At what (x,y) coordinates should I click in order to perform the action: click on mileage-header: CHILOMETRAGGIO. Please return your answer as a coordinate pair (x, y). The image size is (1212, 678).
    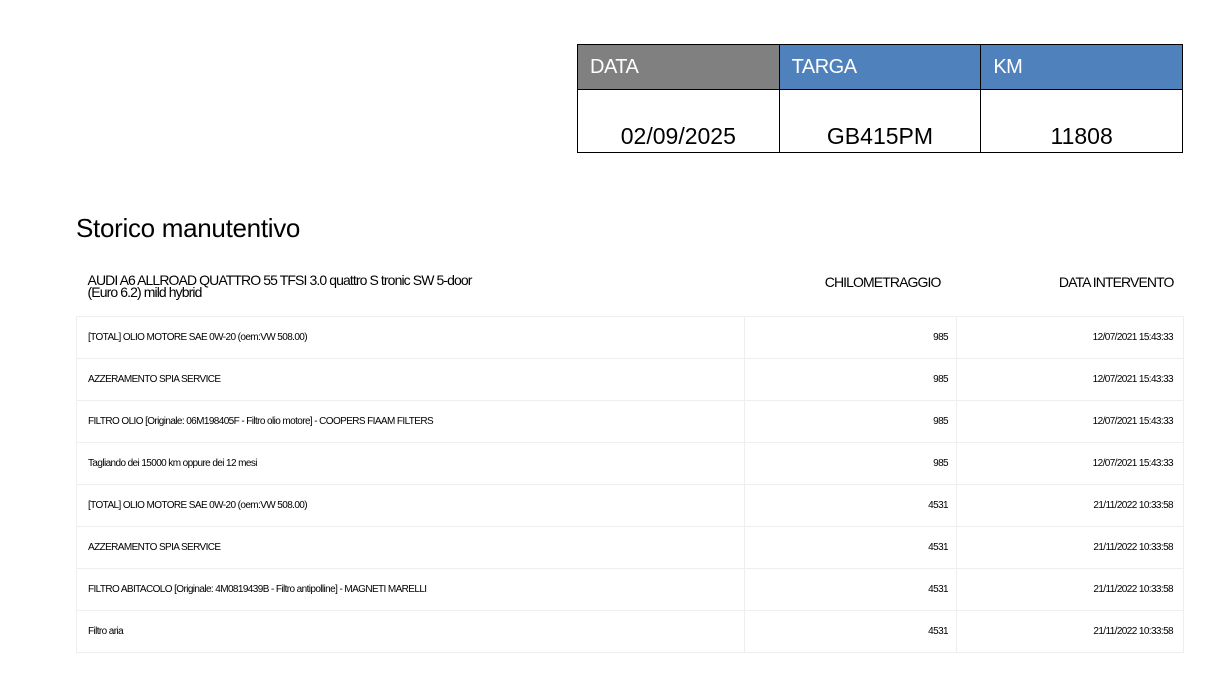
    Looking at the image, I should click on (850, 291).